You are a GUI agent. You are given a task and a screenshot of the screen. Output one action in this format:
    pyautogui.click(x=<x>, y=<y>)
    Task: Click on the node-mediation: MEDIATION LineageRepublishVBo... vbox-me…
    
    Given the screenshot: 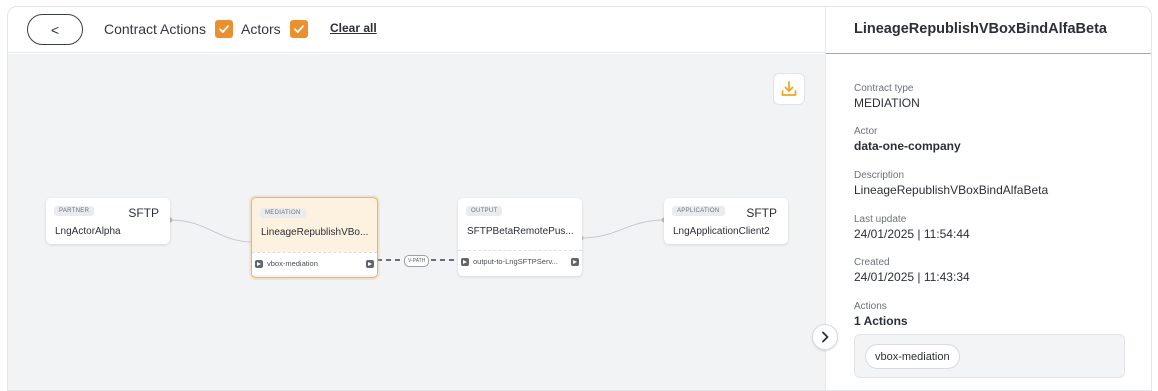 What is the action you would take?
    pyautogui.click(x=314, y=237)
    